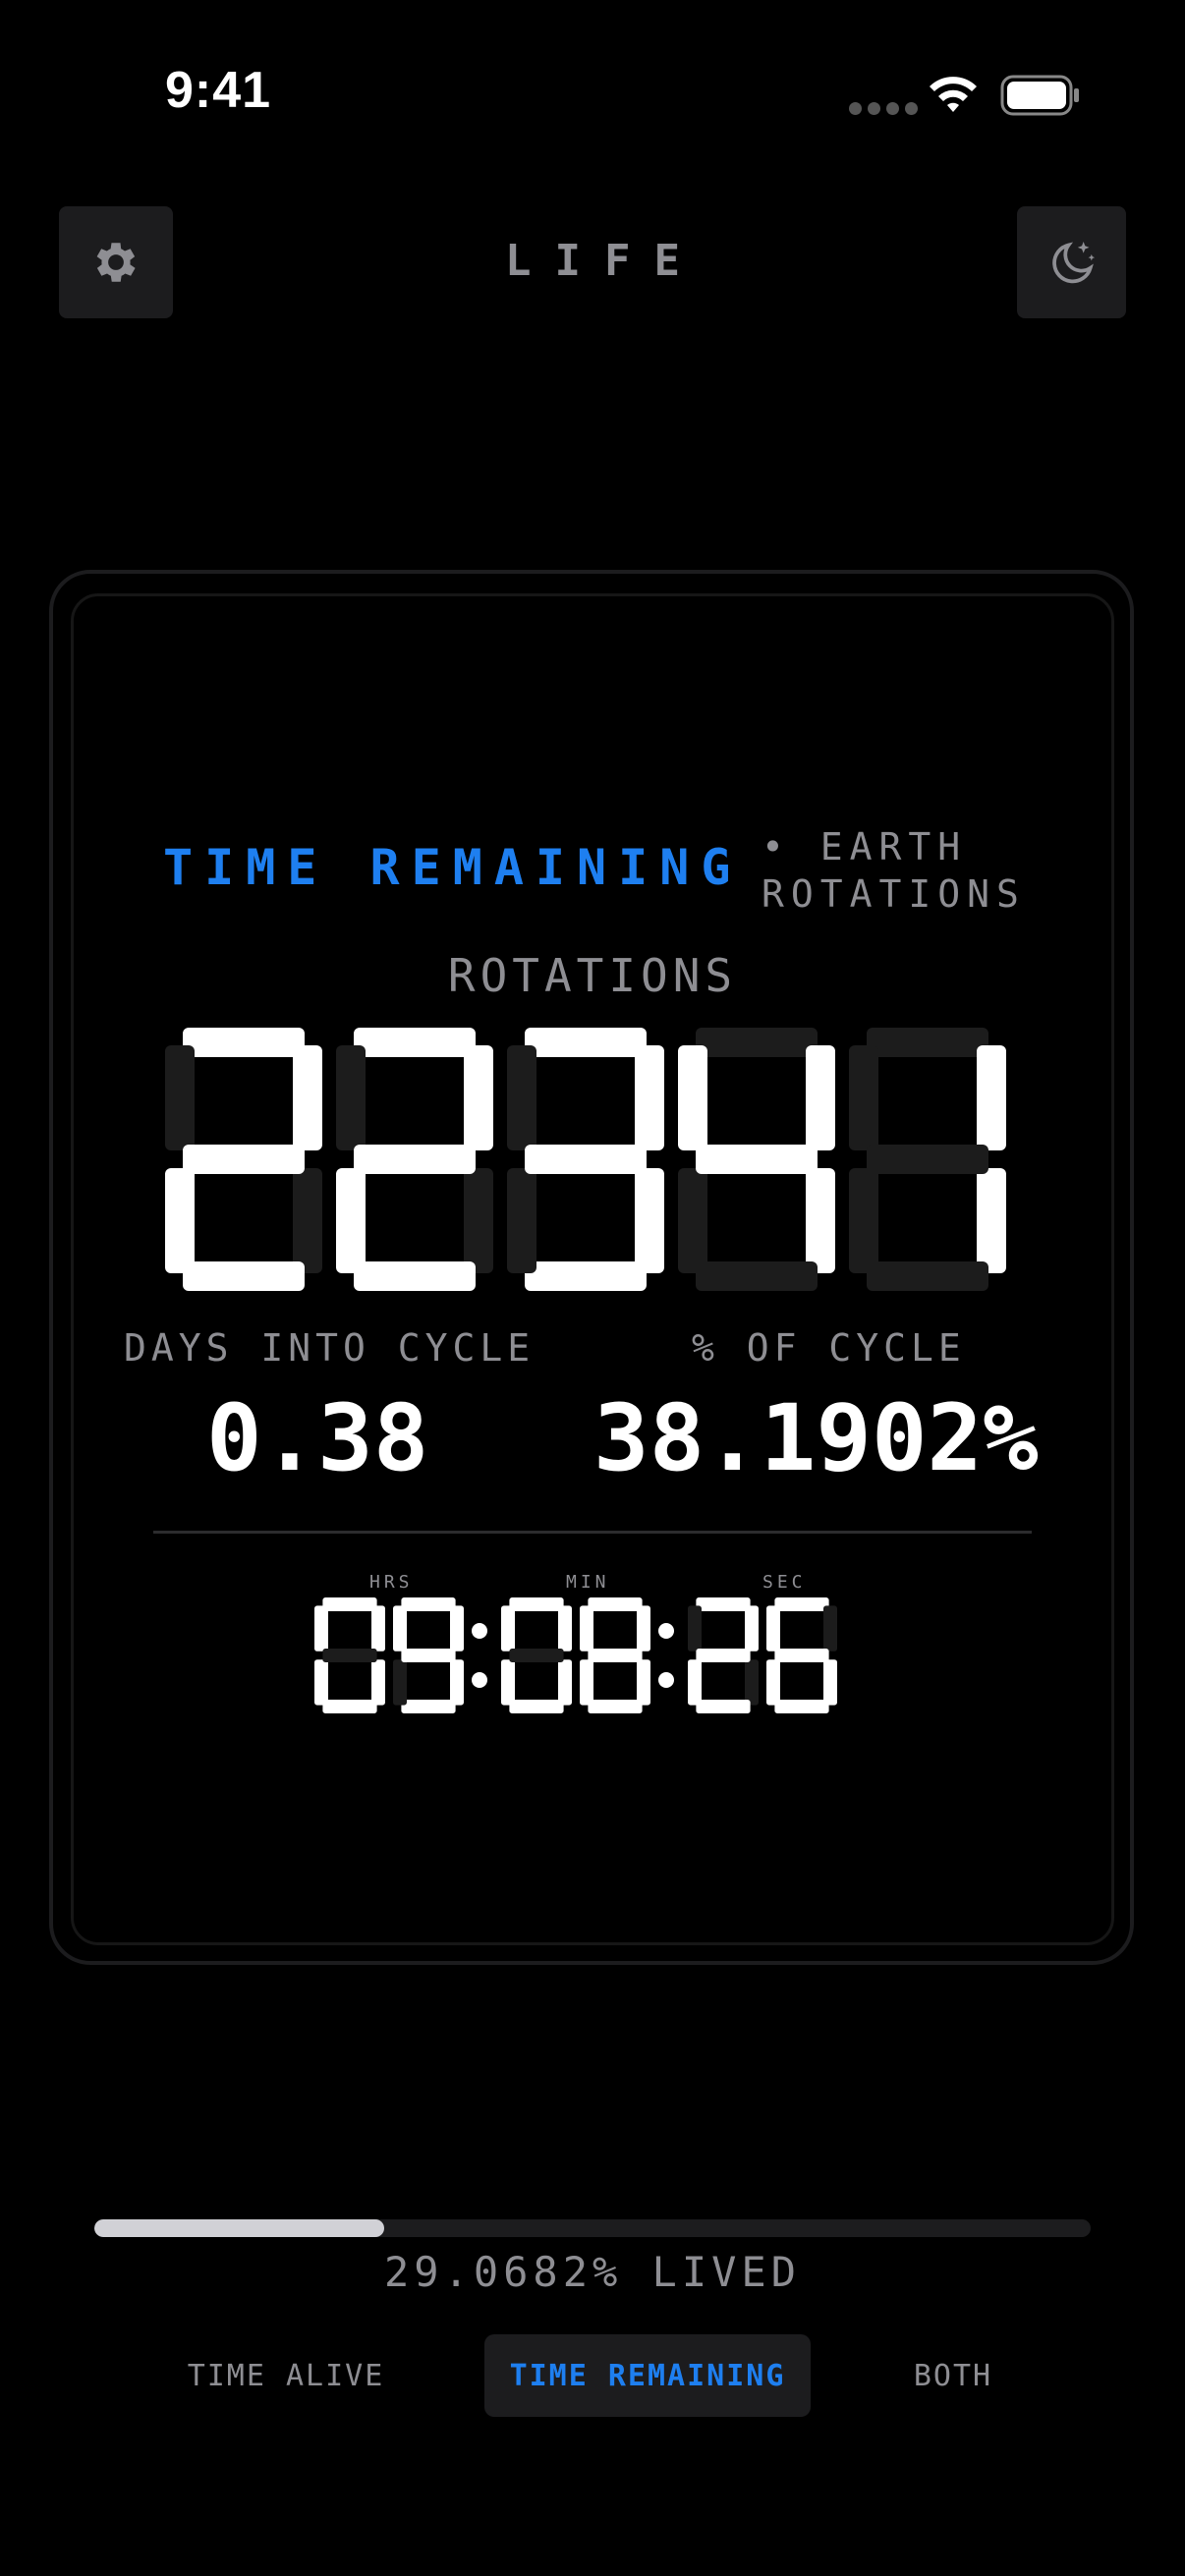  Describe the element at coordinates (816, 1438) in the screenshot. I see `percent-of-cycle-value: 38.1902%` at that location.